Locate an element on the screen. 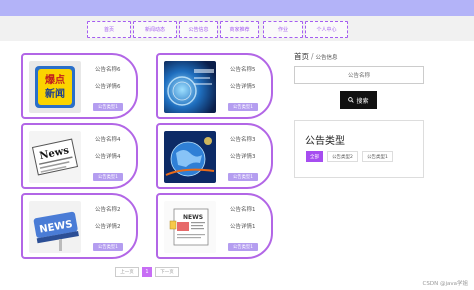 The image size is (474, 290). nav-item-notices: 公告信息 is located at coordinates (198, 29).